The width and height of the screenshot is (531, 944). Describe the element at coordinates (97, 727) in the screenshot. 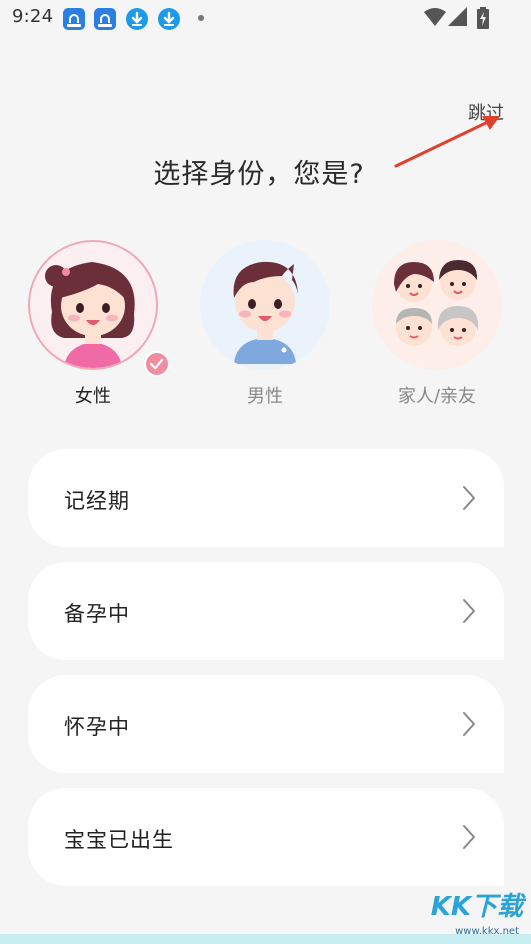

I see `option-label: 怀孕中` at that location.